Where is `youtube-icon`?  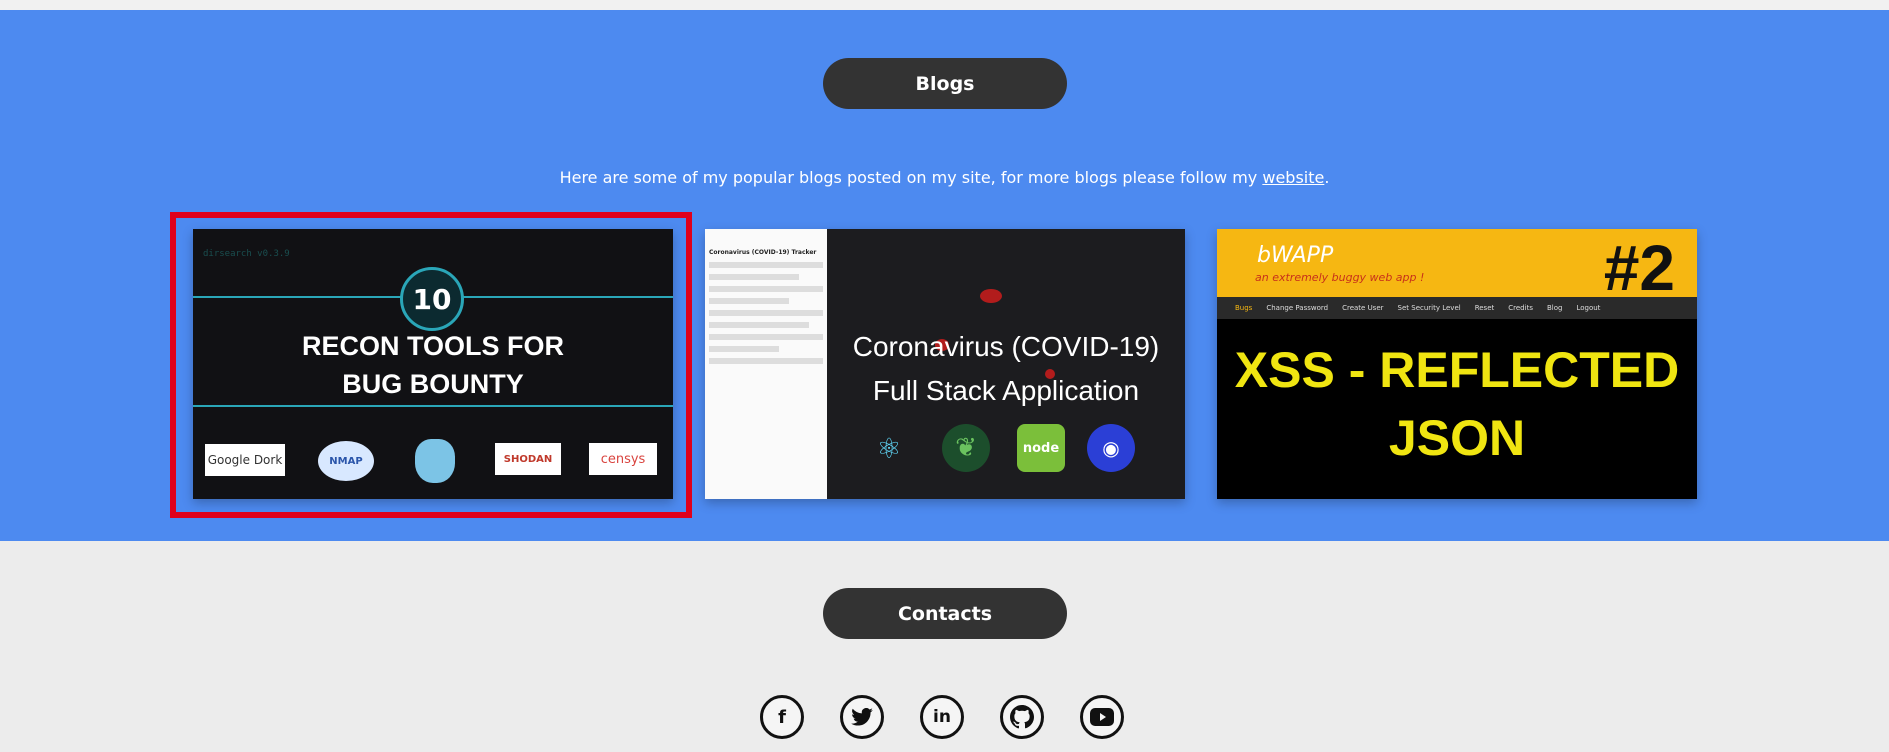
youtube-icon is located at coordinates (1102, 717).